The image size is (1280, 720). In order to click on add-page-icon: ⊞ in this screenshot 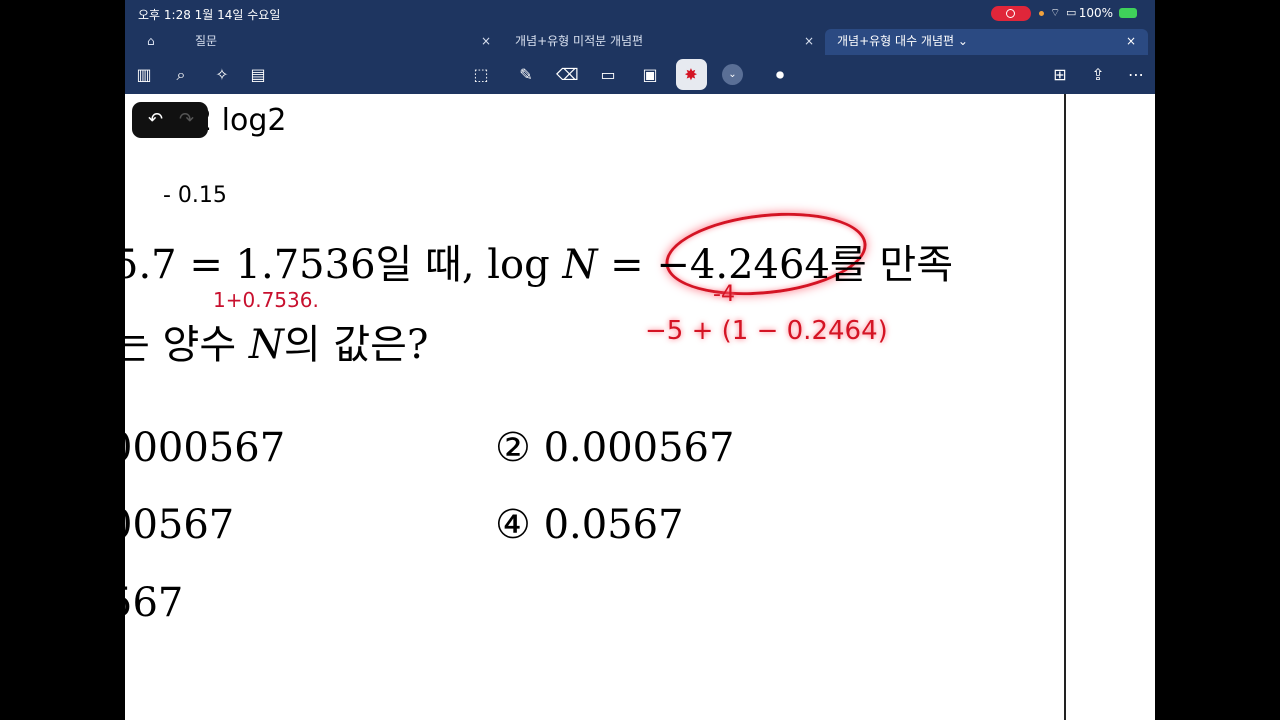, I will do `click(1060, 75)`.